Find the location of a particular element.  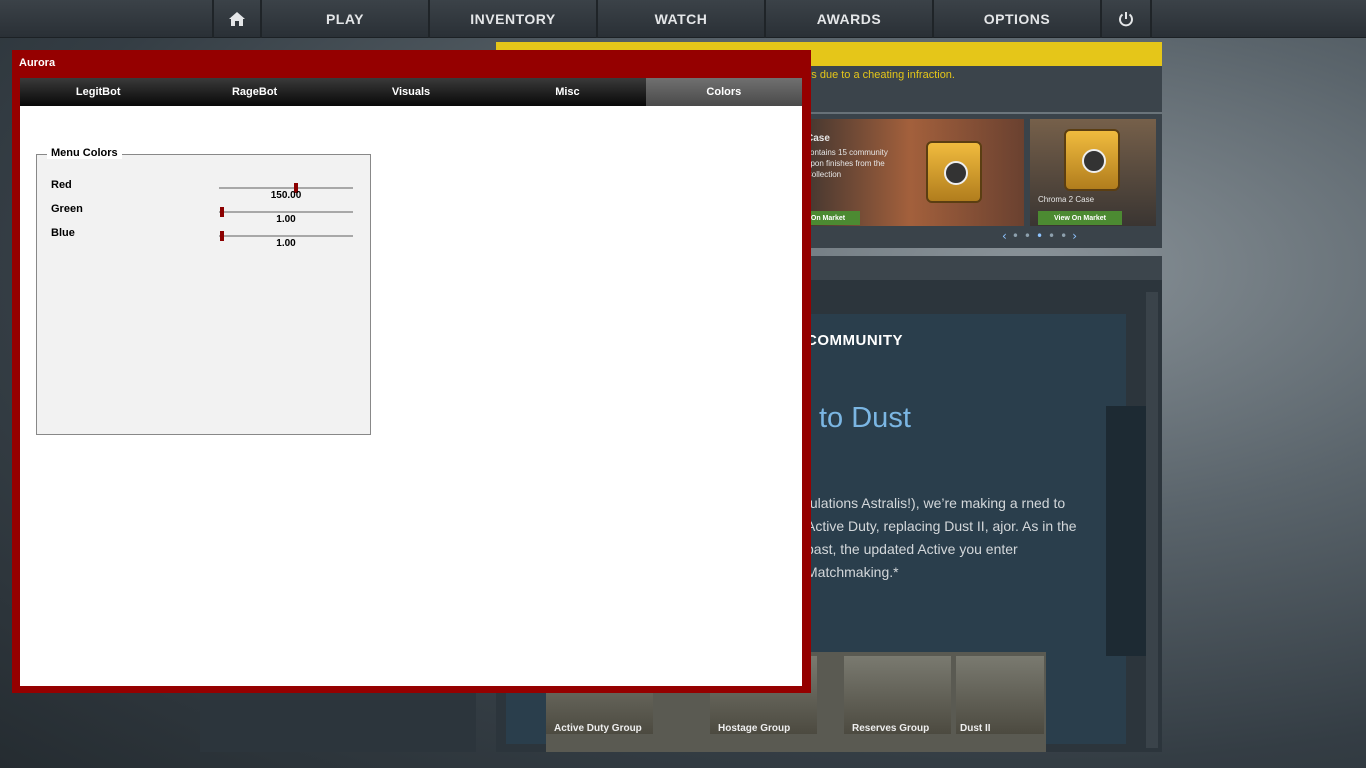

group-title: Menu Colors is located at coordinates (84, 153).